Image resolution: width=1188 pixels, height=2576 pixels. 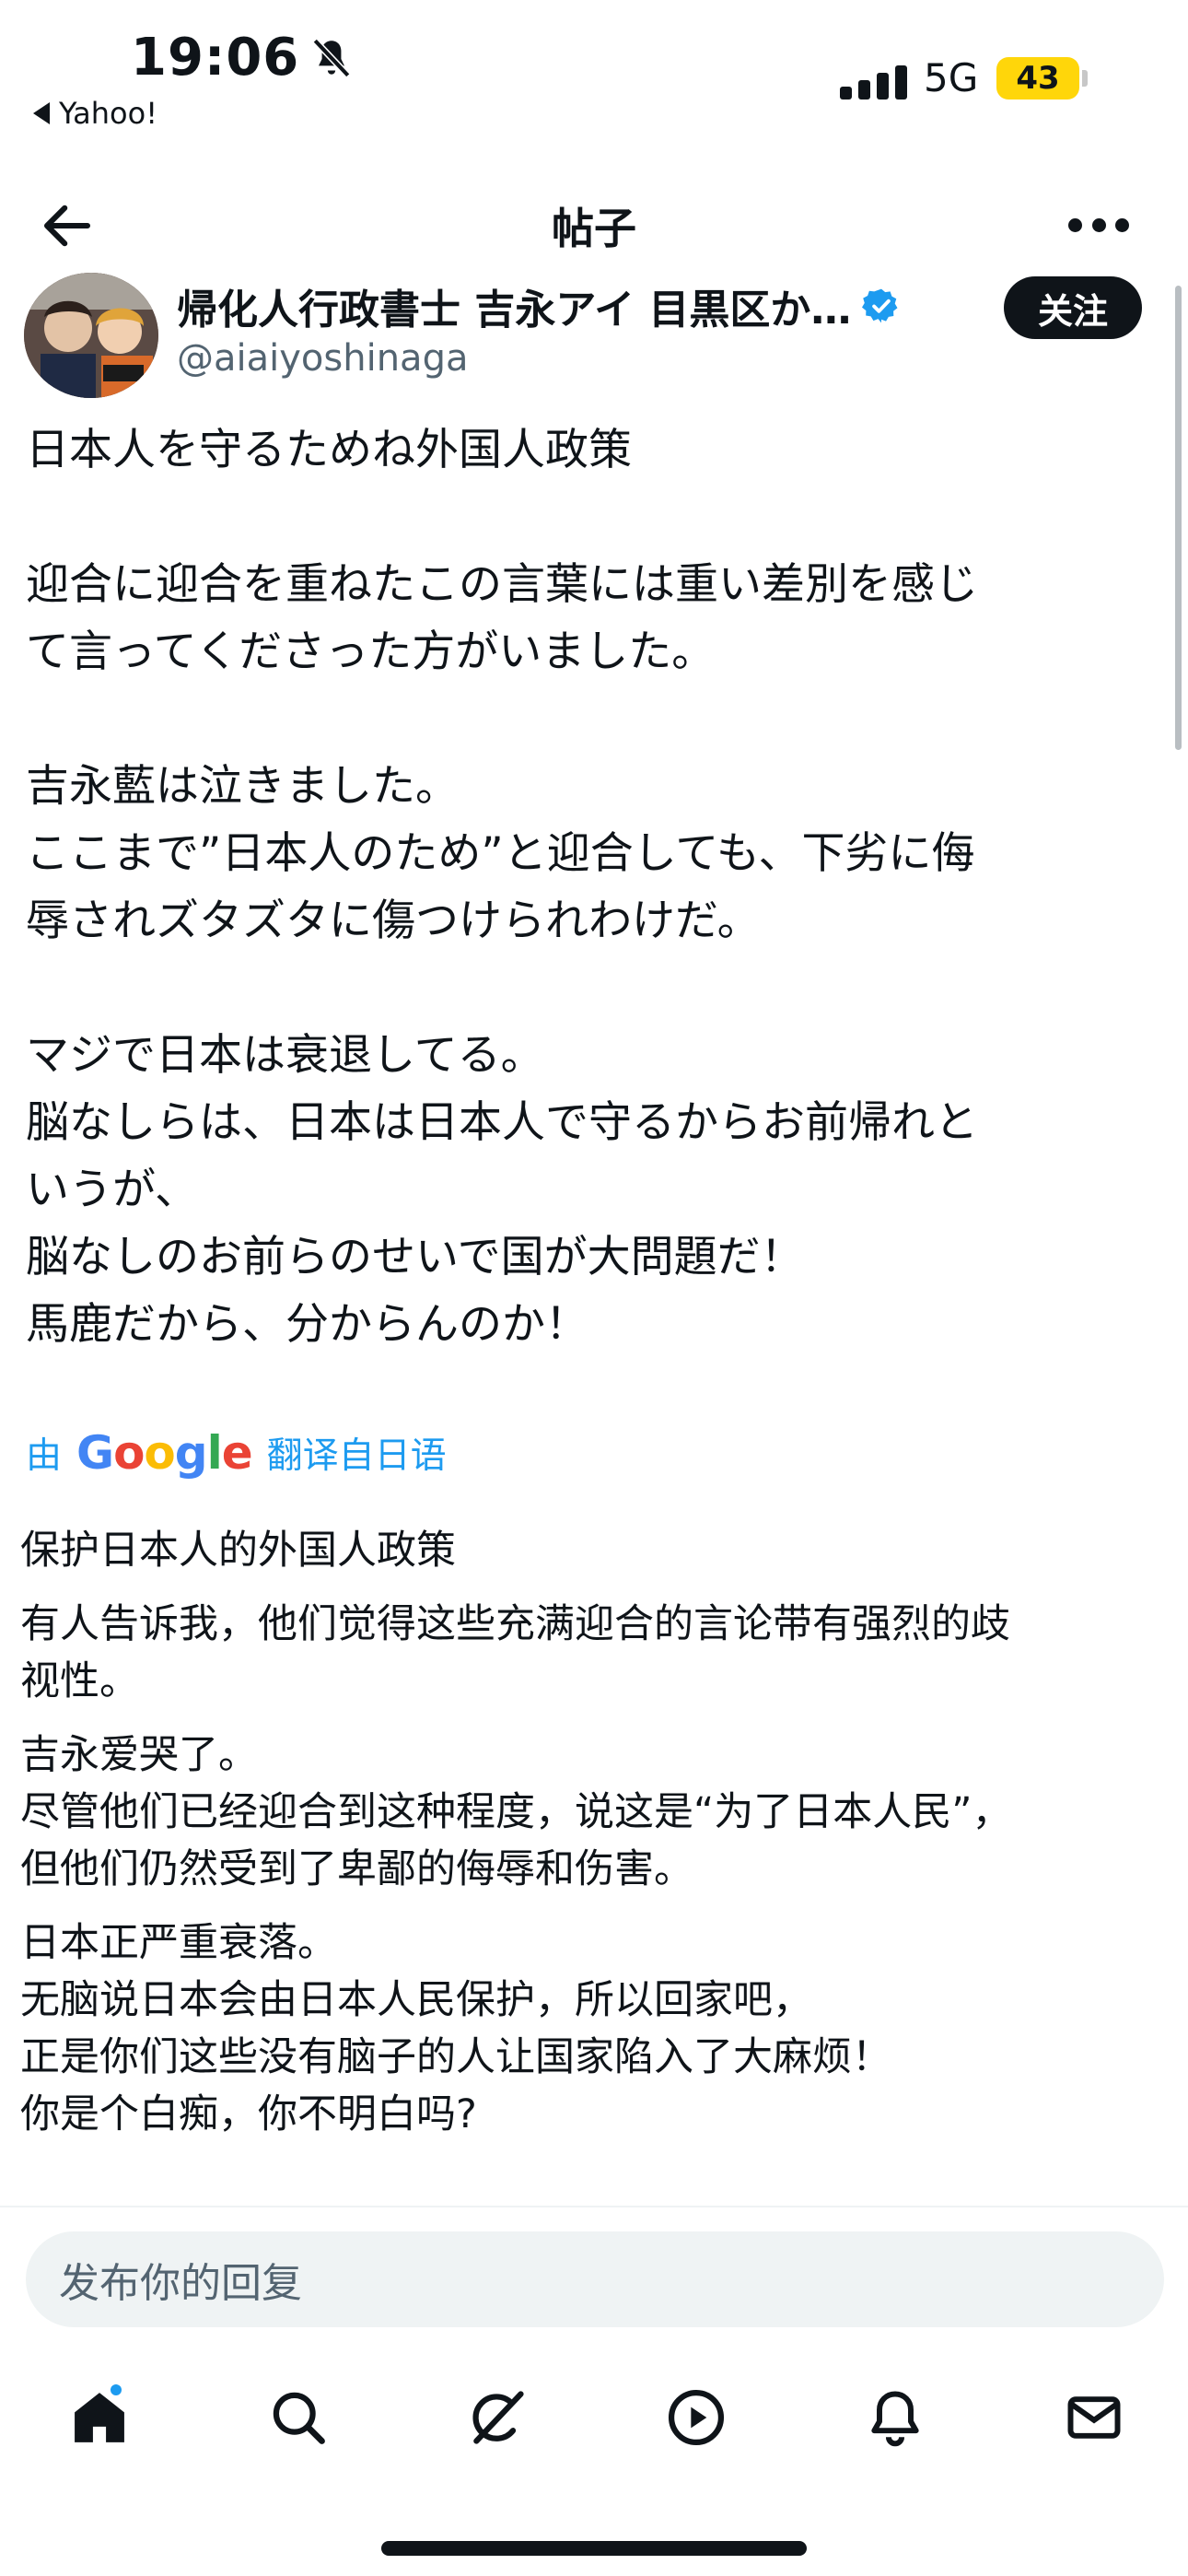 What do you see at coordinates (139, 1755) in the screenshot?
I see `translated-line: 吉永爱哭了。` at bounding box center [139, 1755].